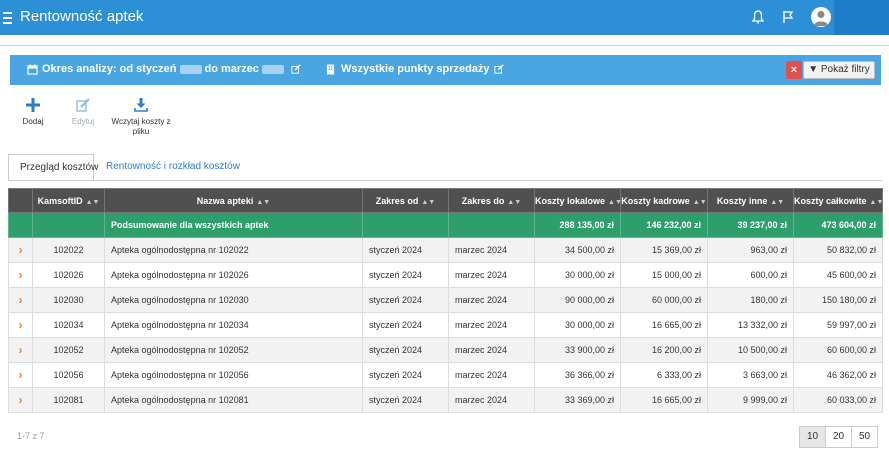  What do you see at coordinates (750, 200) in the screenshot?
I see `column-header-other-costs: Koszty inne ▲▼` at bounding box center [750, 200].